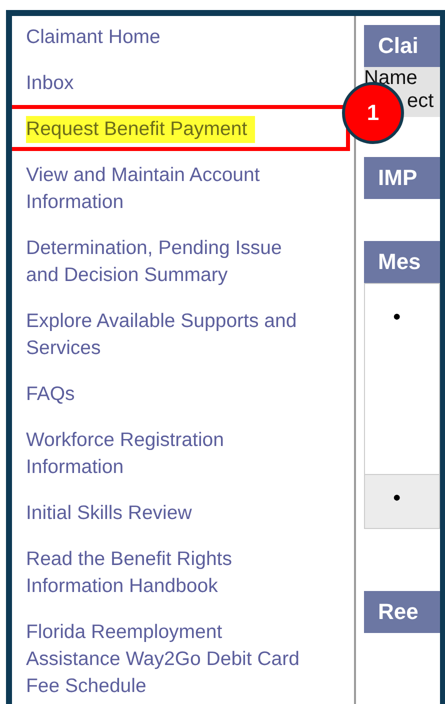  I want to click on panel-header: Clai, so click(402, 46).